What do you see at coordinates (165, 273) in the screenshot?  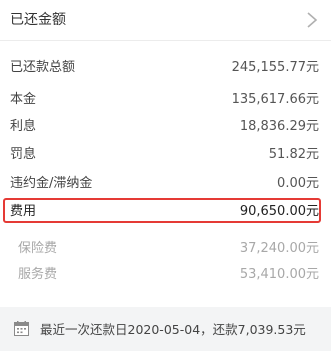 I see `row-service-fee: 服务费 53,410.00元` at bounding box center [165, 273].